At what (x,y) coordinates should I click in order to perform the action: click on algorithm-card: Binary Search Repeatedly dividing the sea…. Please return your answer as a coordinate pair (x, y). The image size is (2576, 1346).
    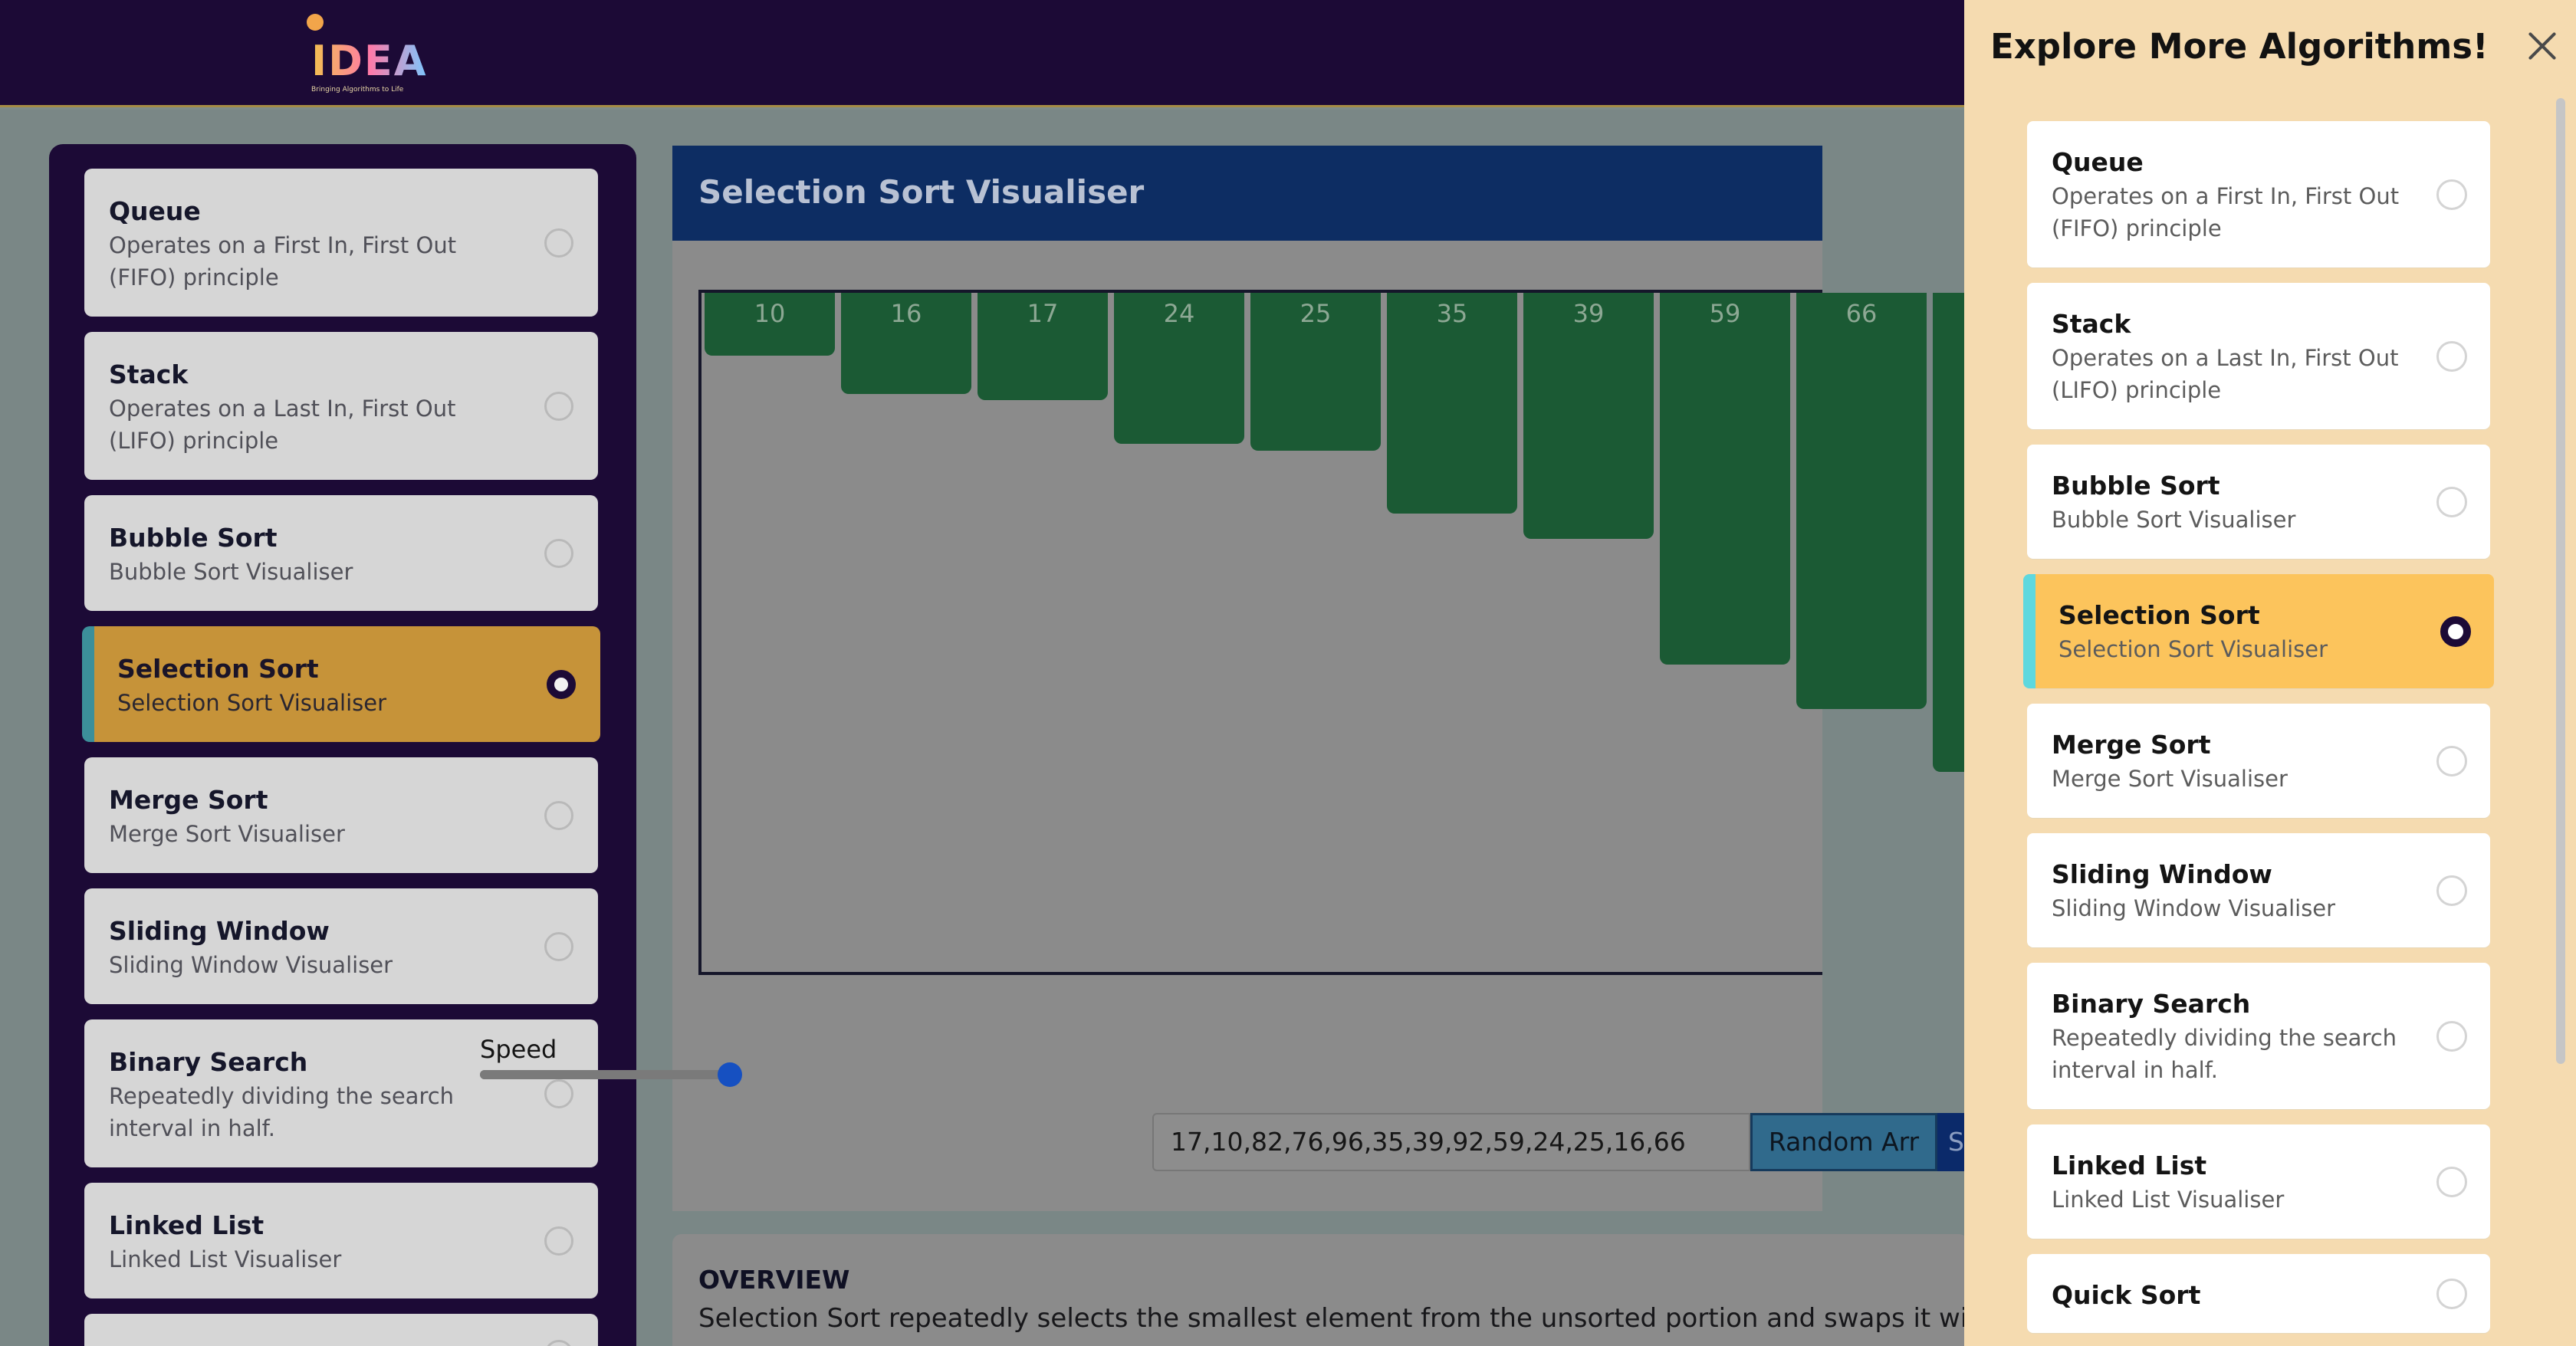
    Looking at the image, I should click on (2259, 1036).